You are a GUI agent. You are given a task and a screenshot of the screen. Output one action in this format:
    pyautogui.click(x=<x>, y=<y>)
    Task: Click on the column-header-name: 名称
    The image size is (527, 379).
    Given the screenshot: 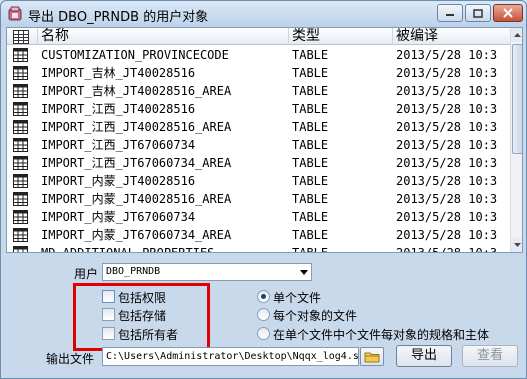 What is the action you would take?
    pyautogui.click(x=163, y=36)
    